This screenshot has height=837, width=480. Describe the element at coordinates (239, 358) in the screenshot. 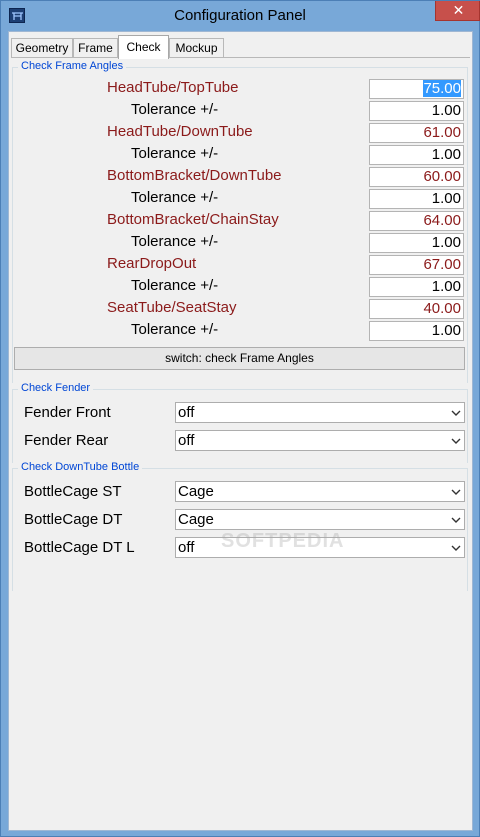

I see `switch-check-frame-angles-button: switch: check Frame Angles` at that location.